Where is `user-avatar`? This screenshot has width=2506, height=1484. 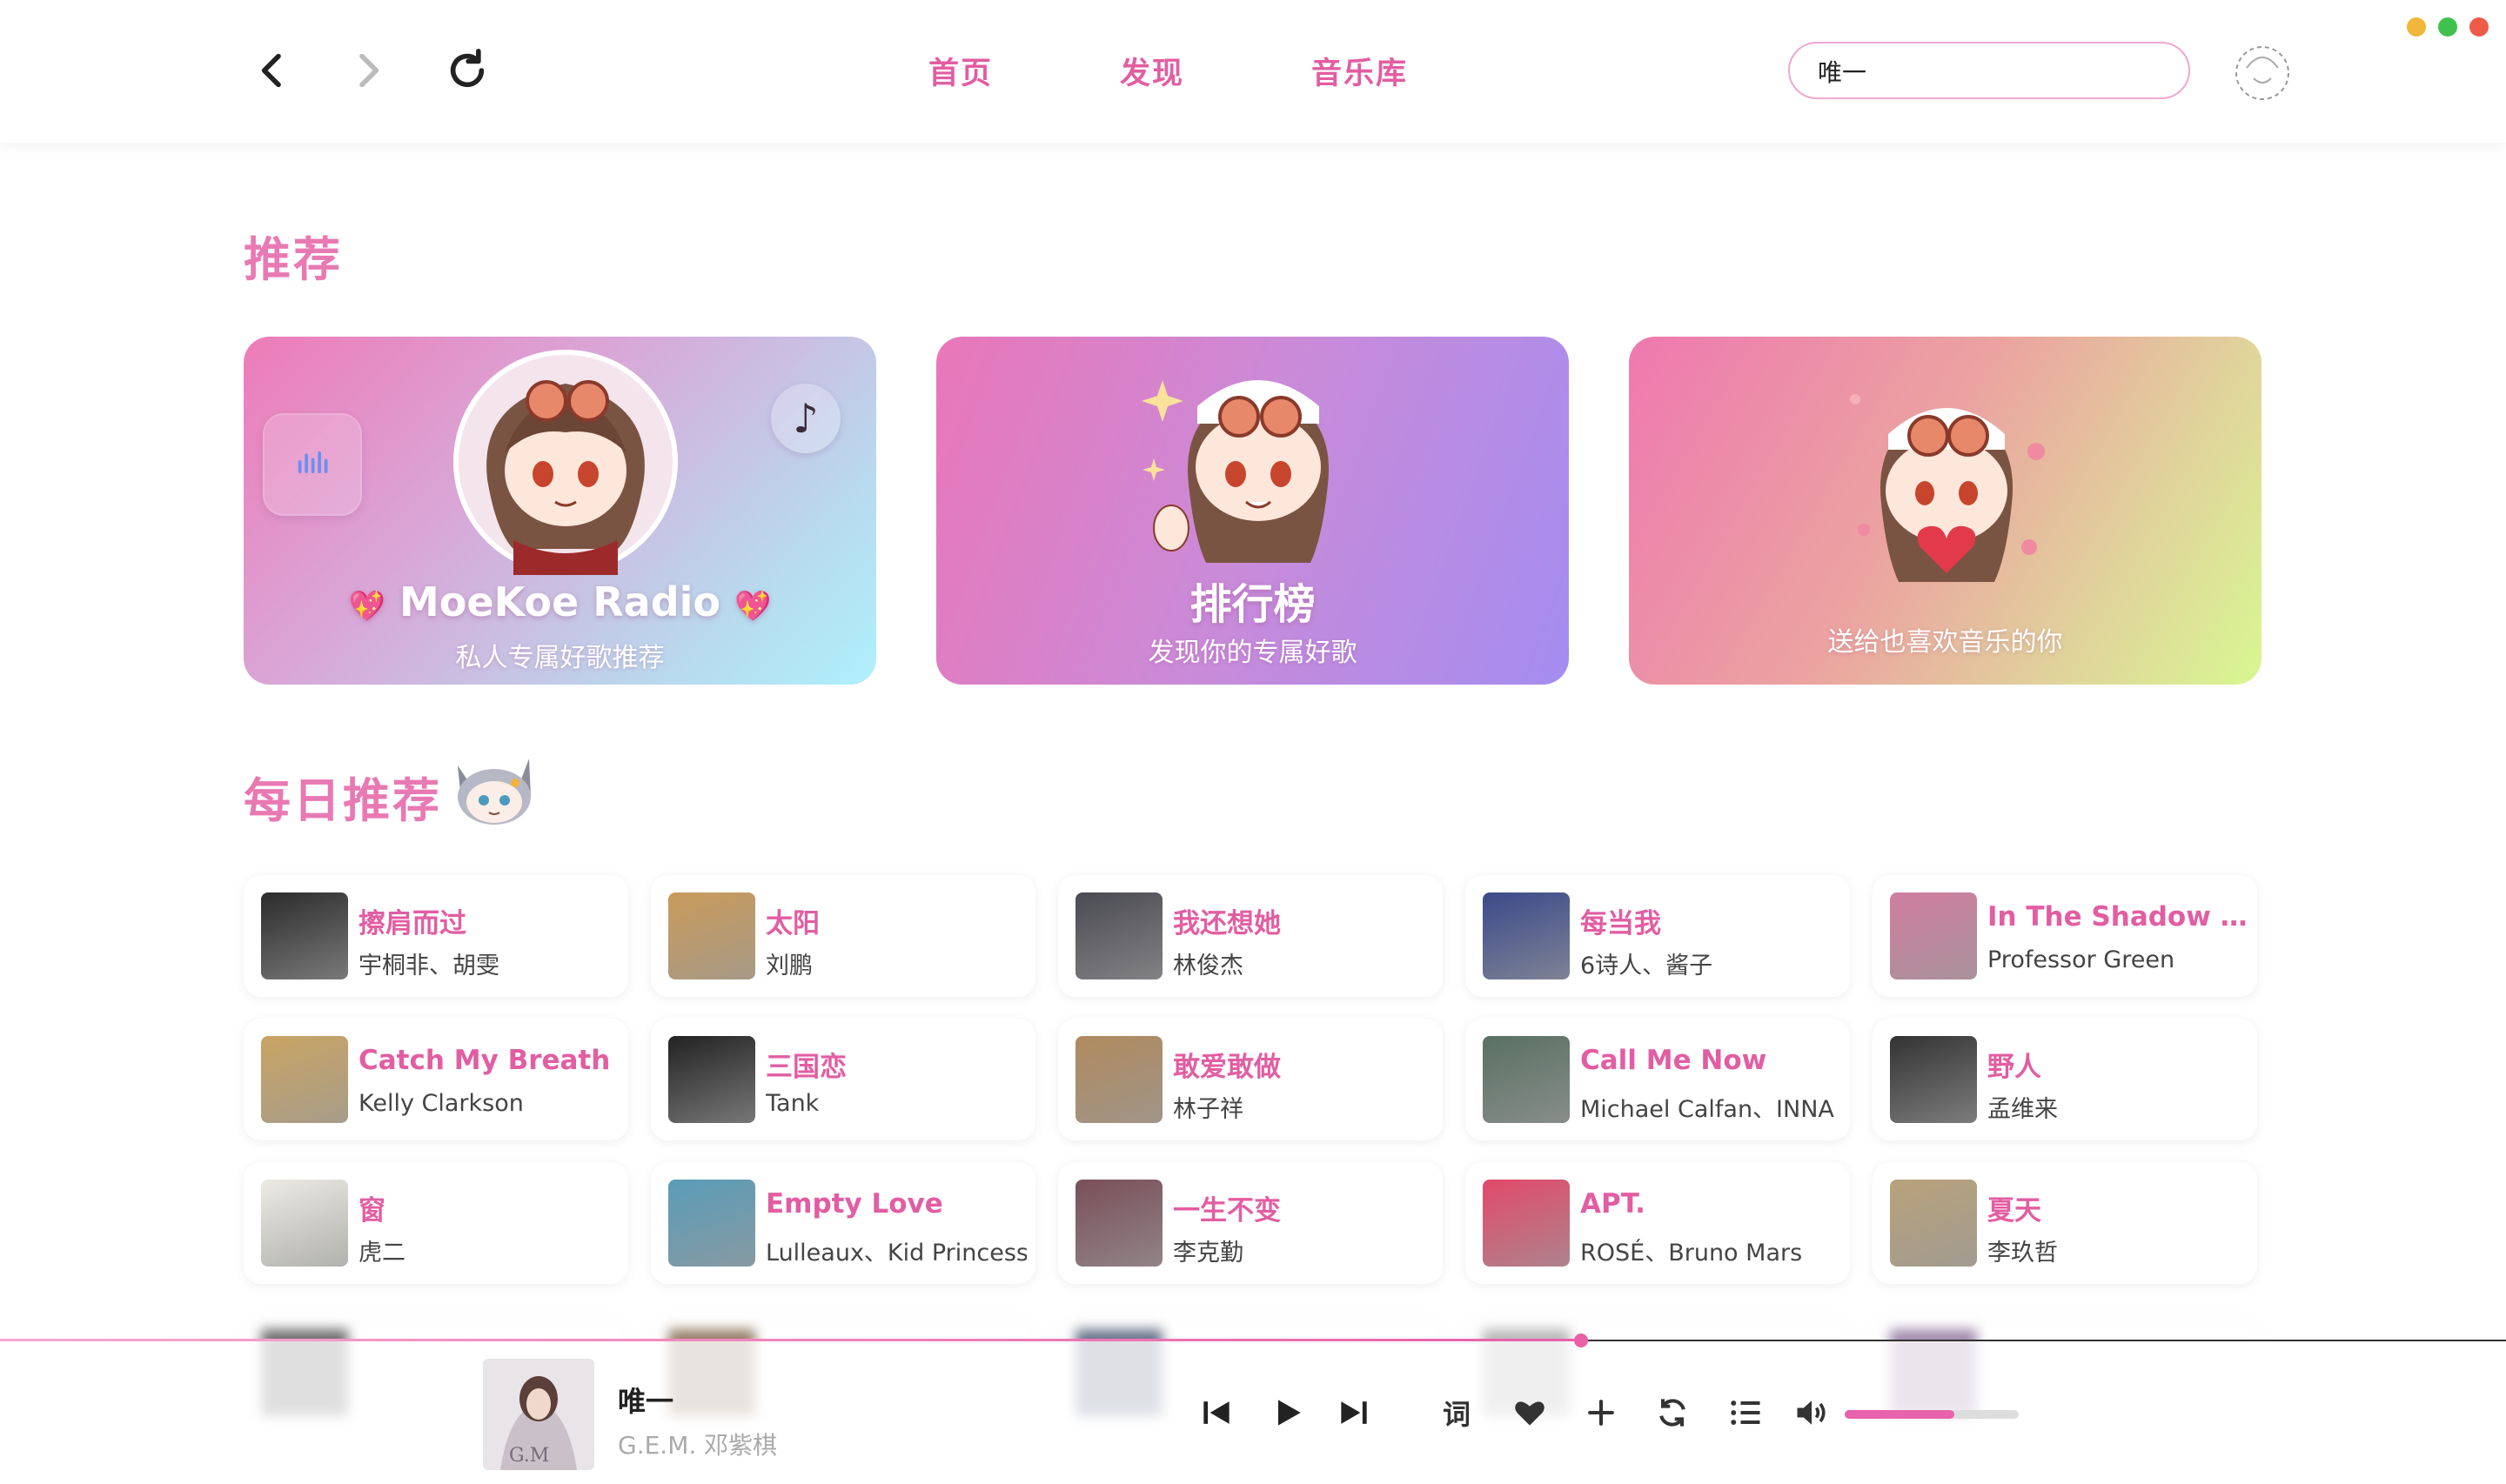
user-avatar is located at coordinates (2262, 73).